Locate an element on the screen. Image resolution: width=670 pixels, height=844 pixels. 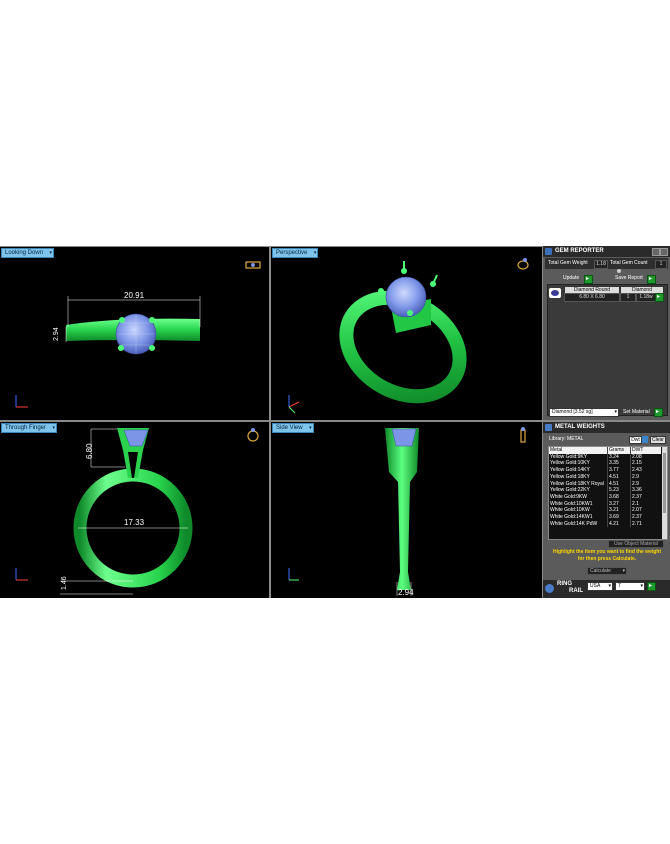
metal-icon is located at coordinates (548, 427).